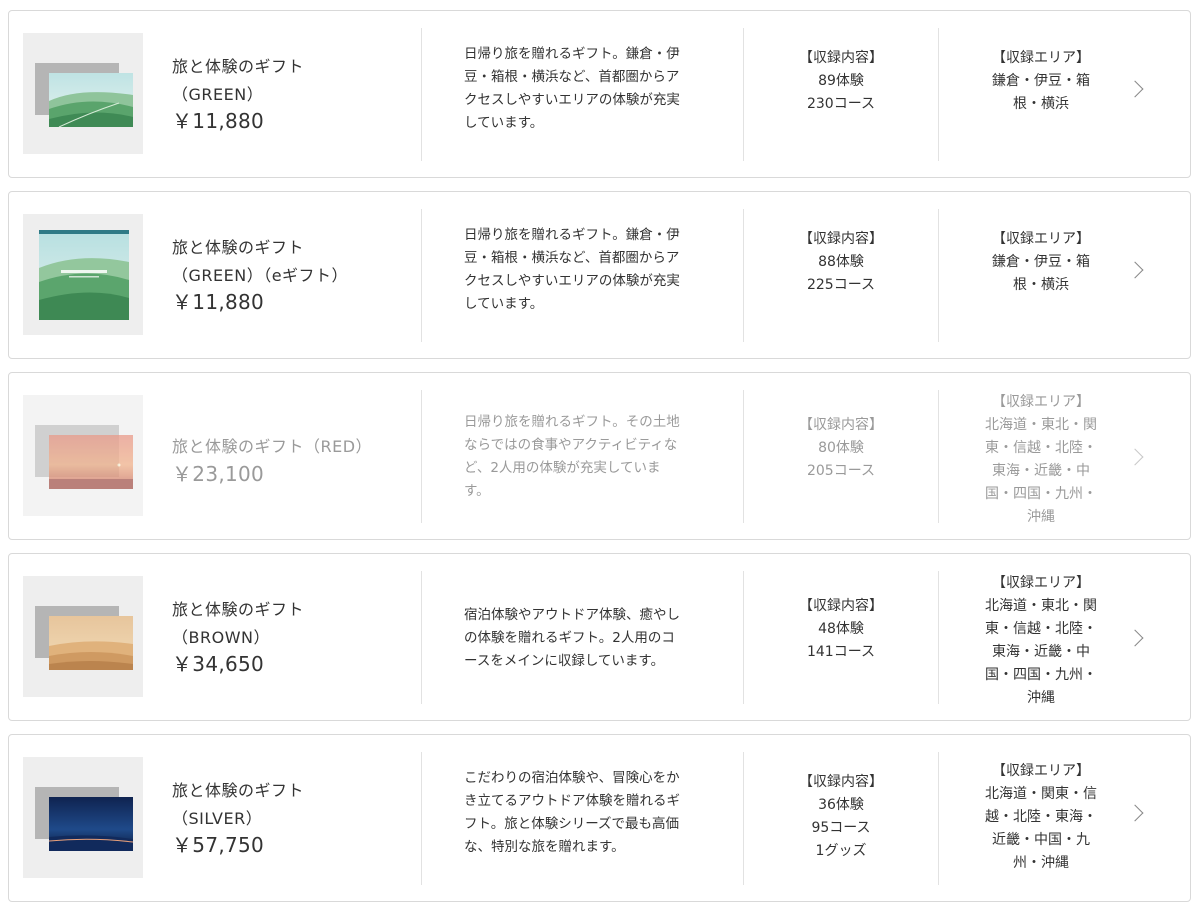 This screenshot has width=1200, height=909. Describe the element at coordinates (572, 615) in the screenshot. I see `description-line: 宿泊体験やアウトドア体験、癒やし` at that location.